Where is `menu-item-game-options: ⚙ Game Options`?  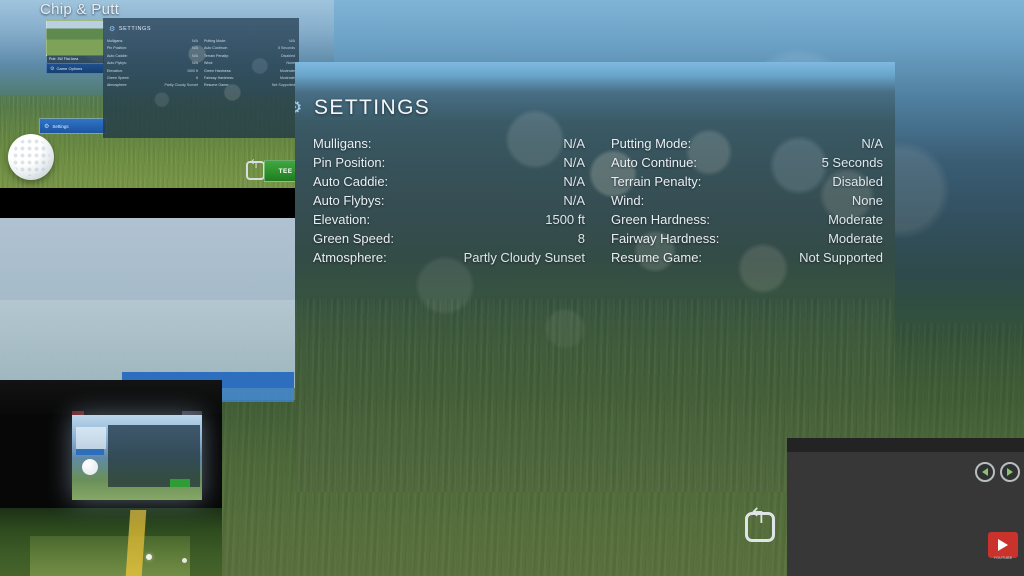
menu-item-game-options: ⚙ Game Options is located at coordinates (75, 68).